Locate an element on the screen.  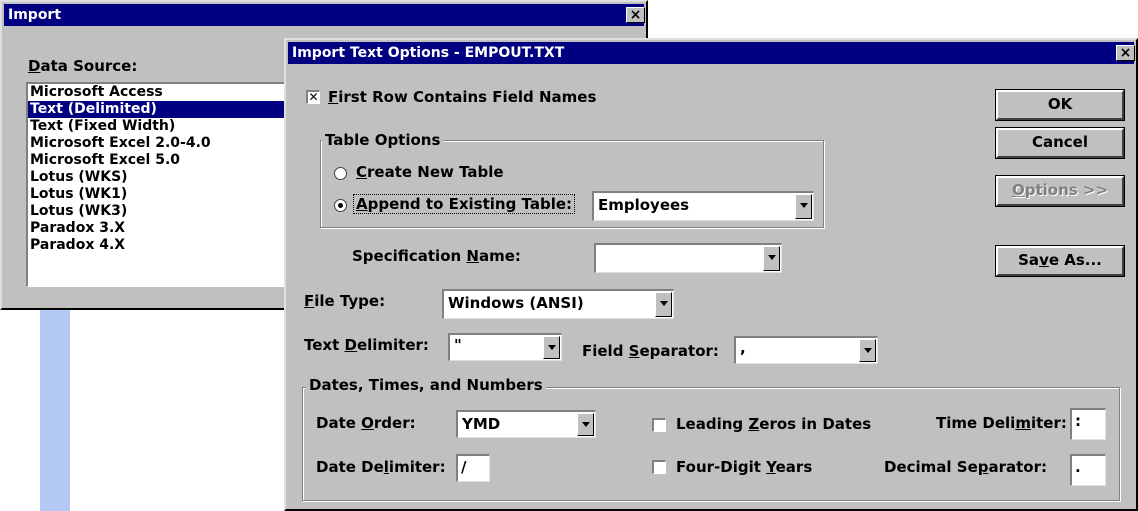
import-titlebar: Import × is located at coordinates (324, 15).